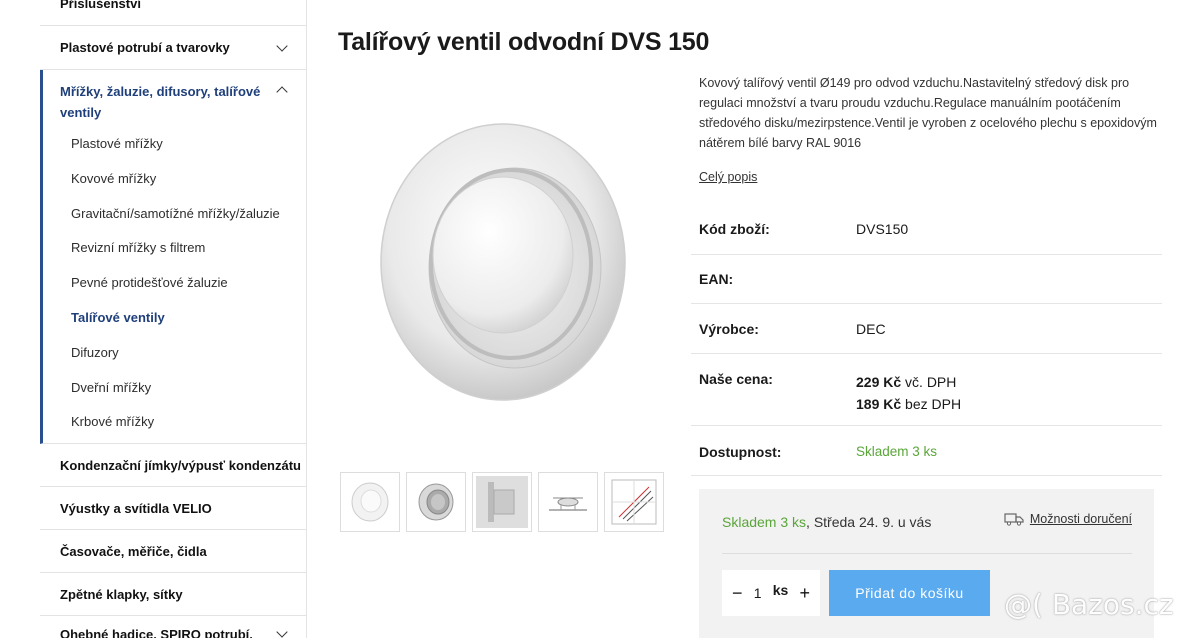  What do you see at coordinates (871, 329) in the screenshot?
I see `param-value: DEC` at bounding box center [871, 329].